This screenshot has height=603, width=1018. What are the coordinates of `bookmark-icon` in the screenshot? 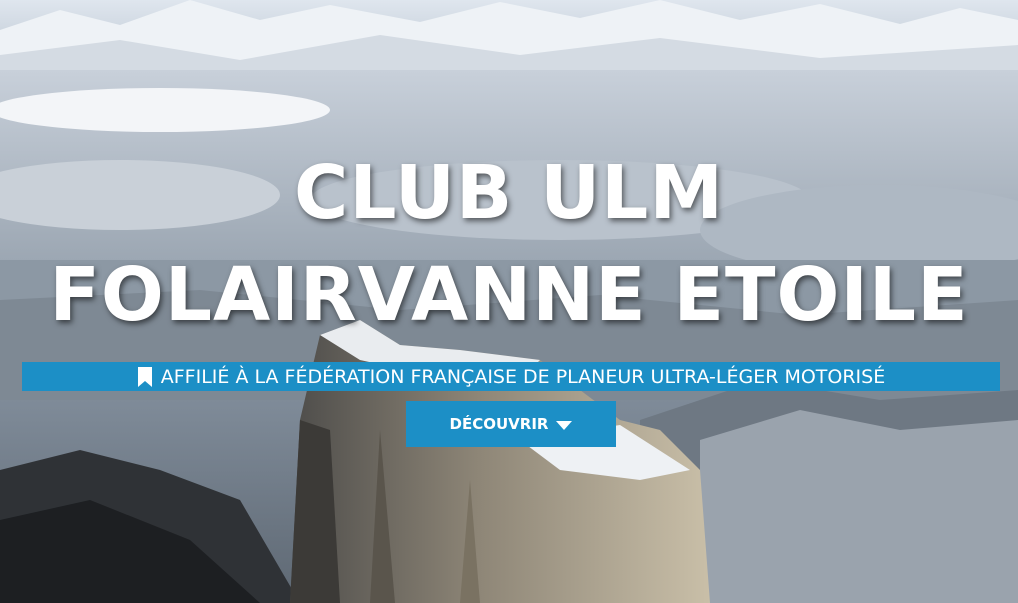 It's located at (144, 376).